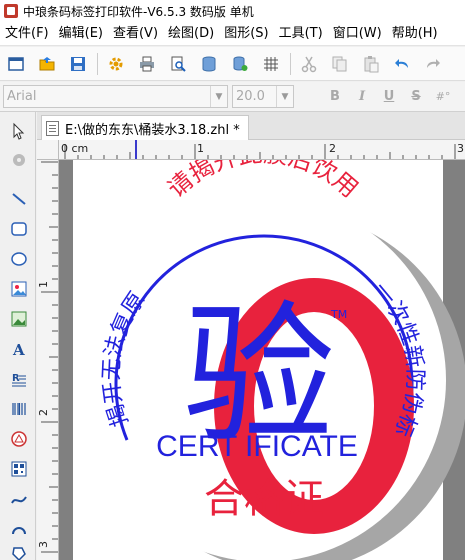  Describe the element at coordinates (357, 34) in the screenshot. I see `menu-window: 窗口(W)` at that location.